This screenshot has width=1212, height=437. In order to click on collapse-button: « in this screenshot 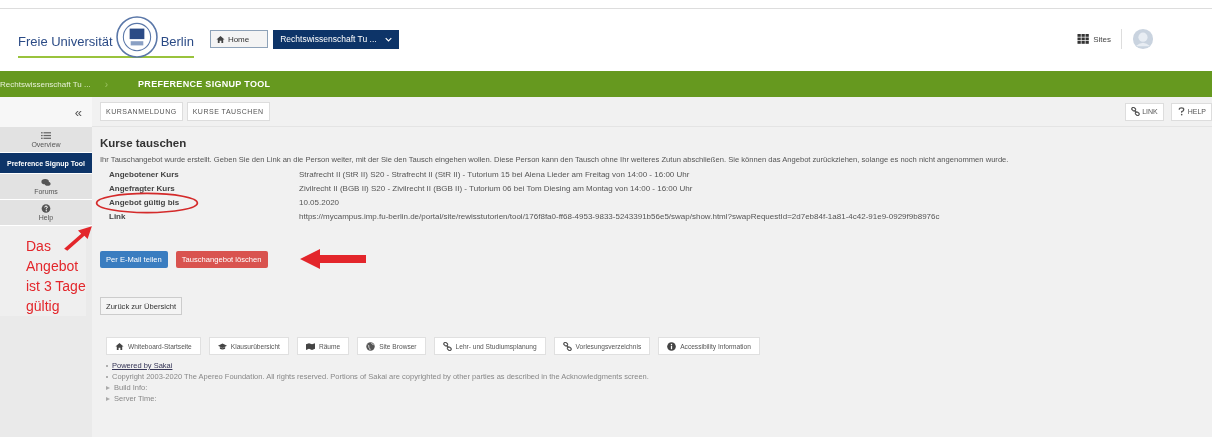, I will do `click(78, 112)`.